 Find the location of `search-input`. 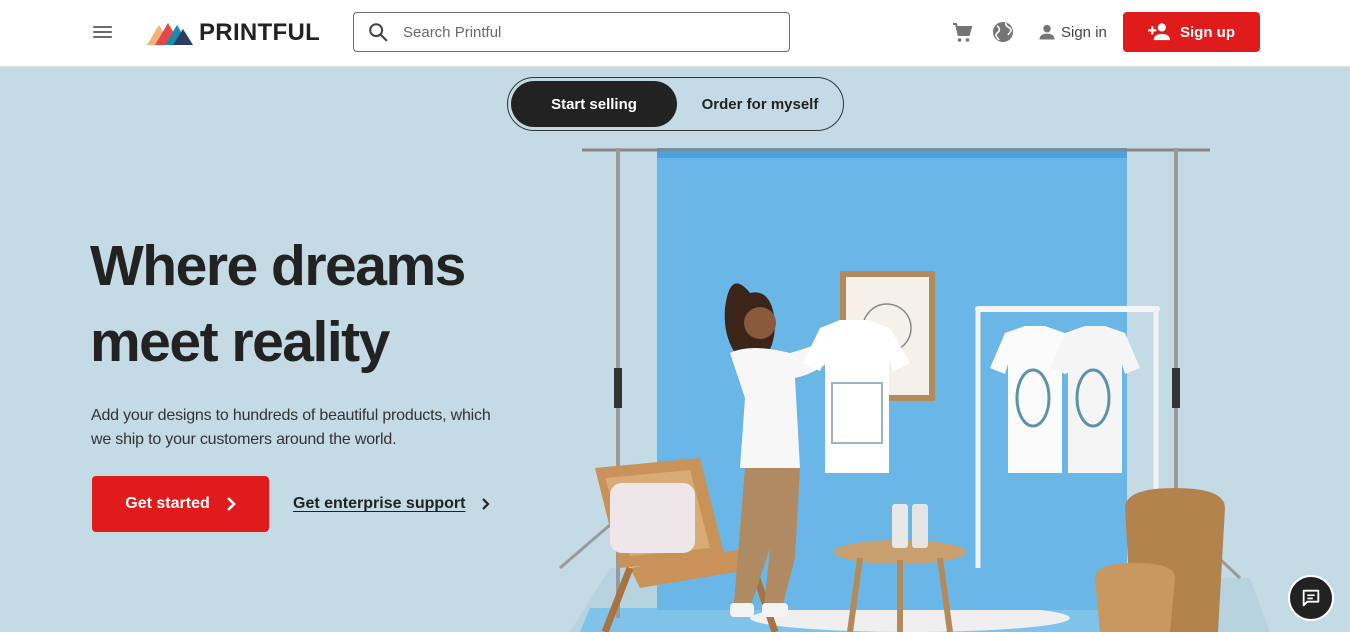

search-input is located at coordinates (588, 32).